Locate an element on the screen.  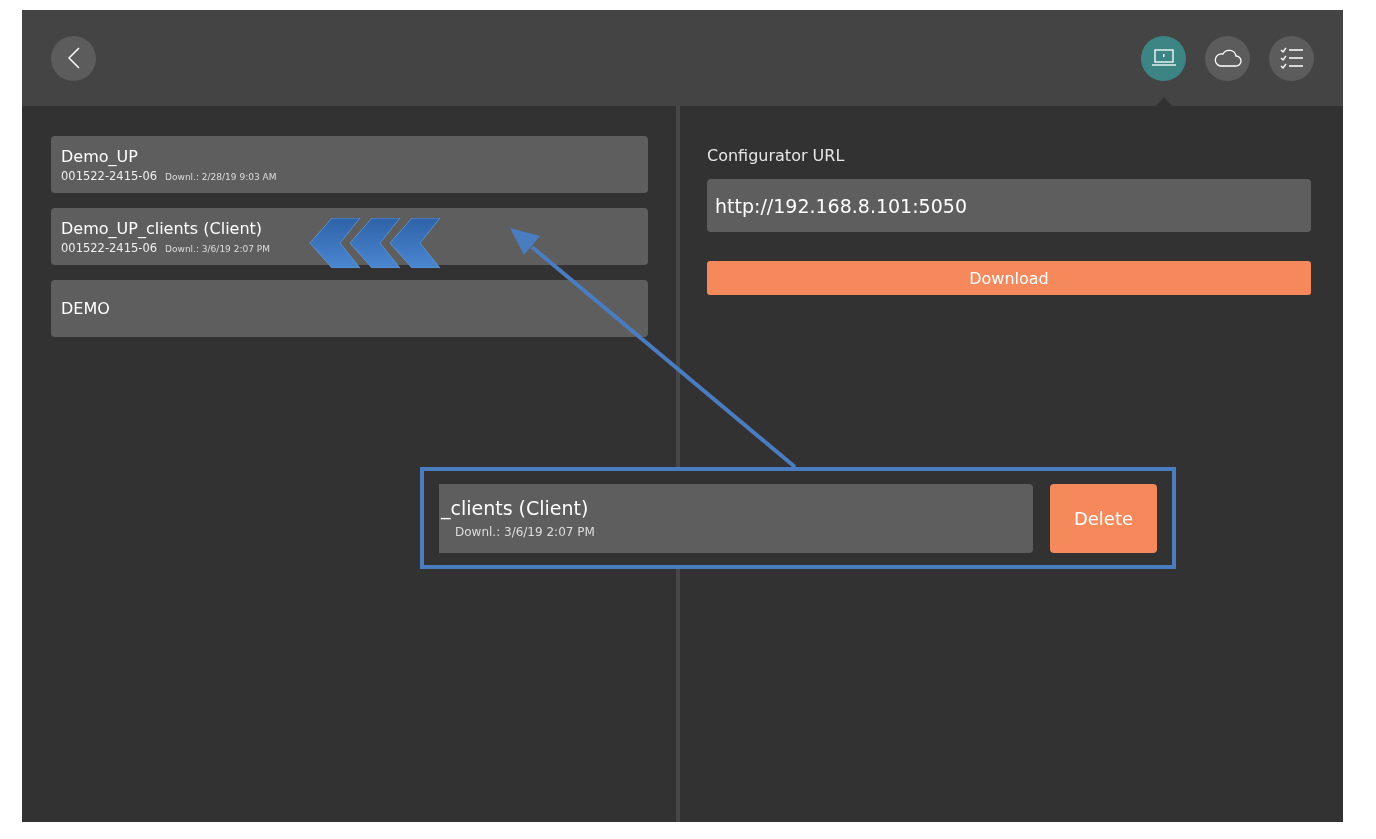
swiped-configuration-item: _clients (Client) Downl.: 3/6/19 2:07 PM is located at coordinates (736, 518).